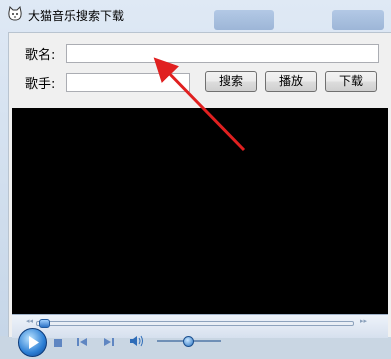 Image resolution: width=391 pixels, height=359 pixels. Describe the element at coordinates (58, 344) in the screenshot. I see `stop-icon` at that location.